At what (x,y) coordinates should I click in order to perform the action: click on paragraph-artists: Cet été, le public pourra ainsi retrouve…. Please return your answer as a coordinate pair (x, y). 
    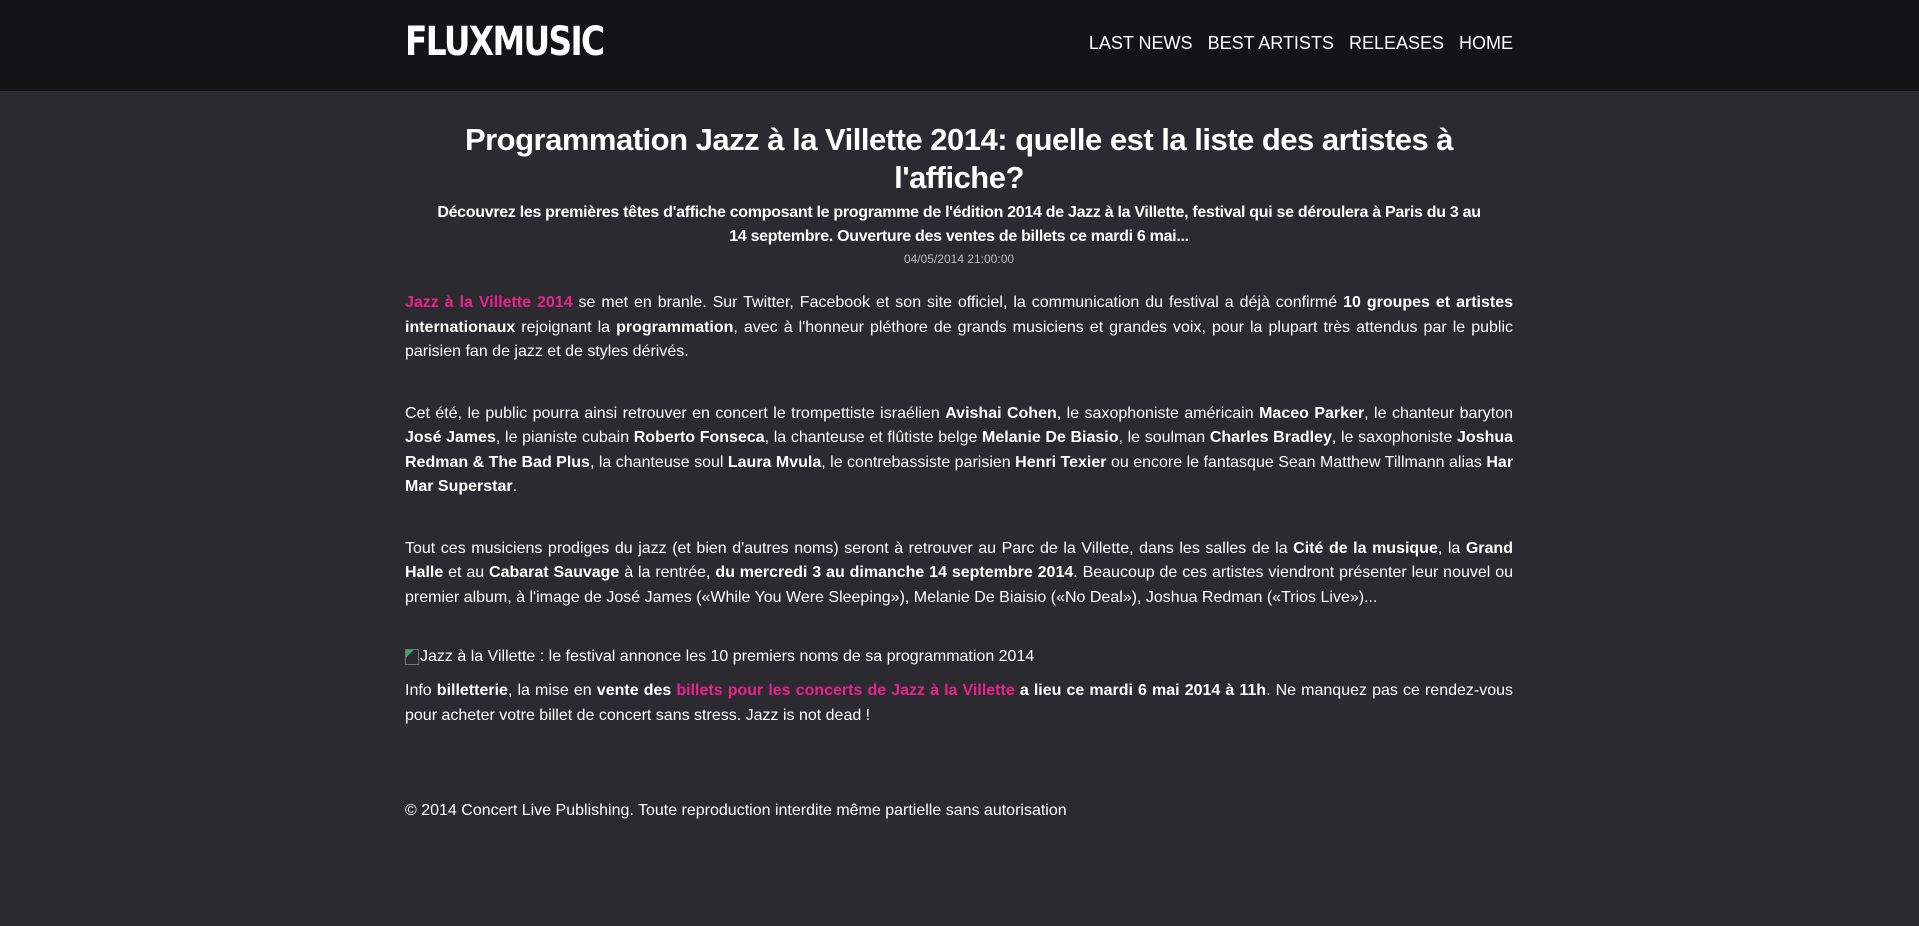
    Looking at the image, I should click on (959, 450).